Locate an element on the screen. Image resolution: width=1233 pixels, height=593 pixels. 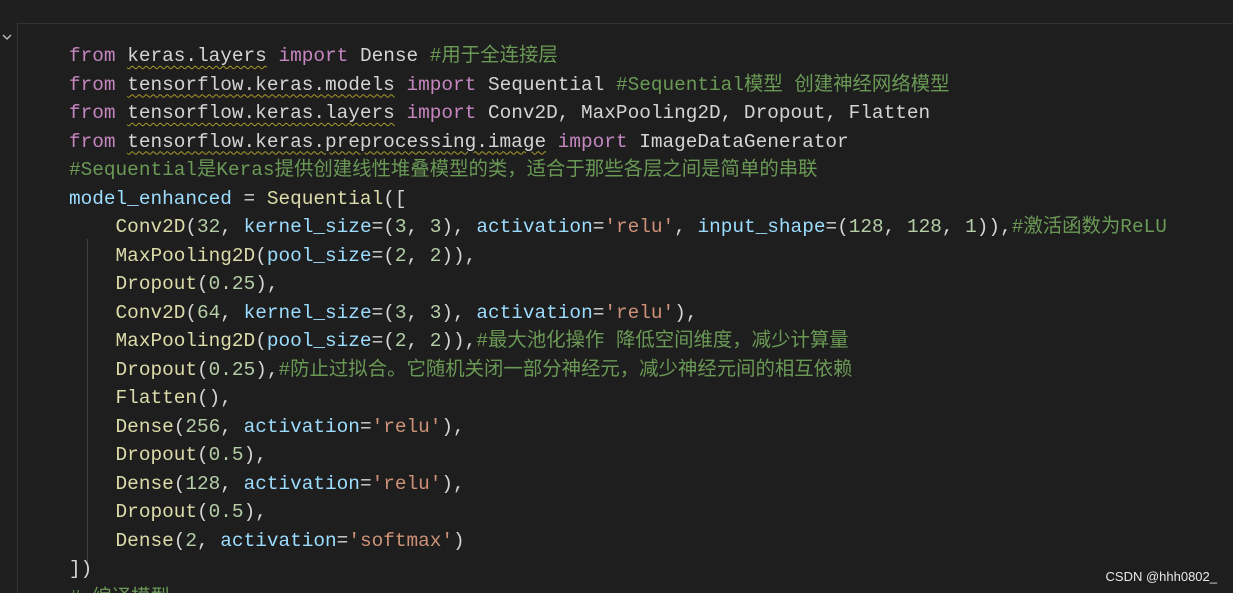
code-token-pun: (), is located at coordinates (214, 398).